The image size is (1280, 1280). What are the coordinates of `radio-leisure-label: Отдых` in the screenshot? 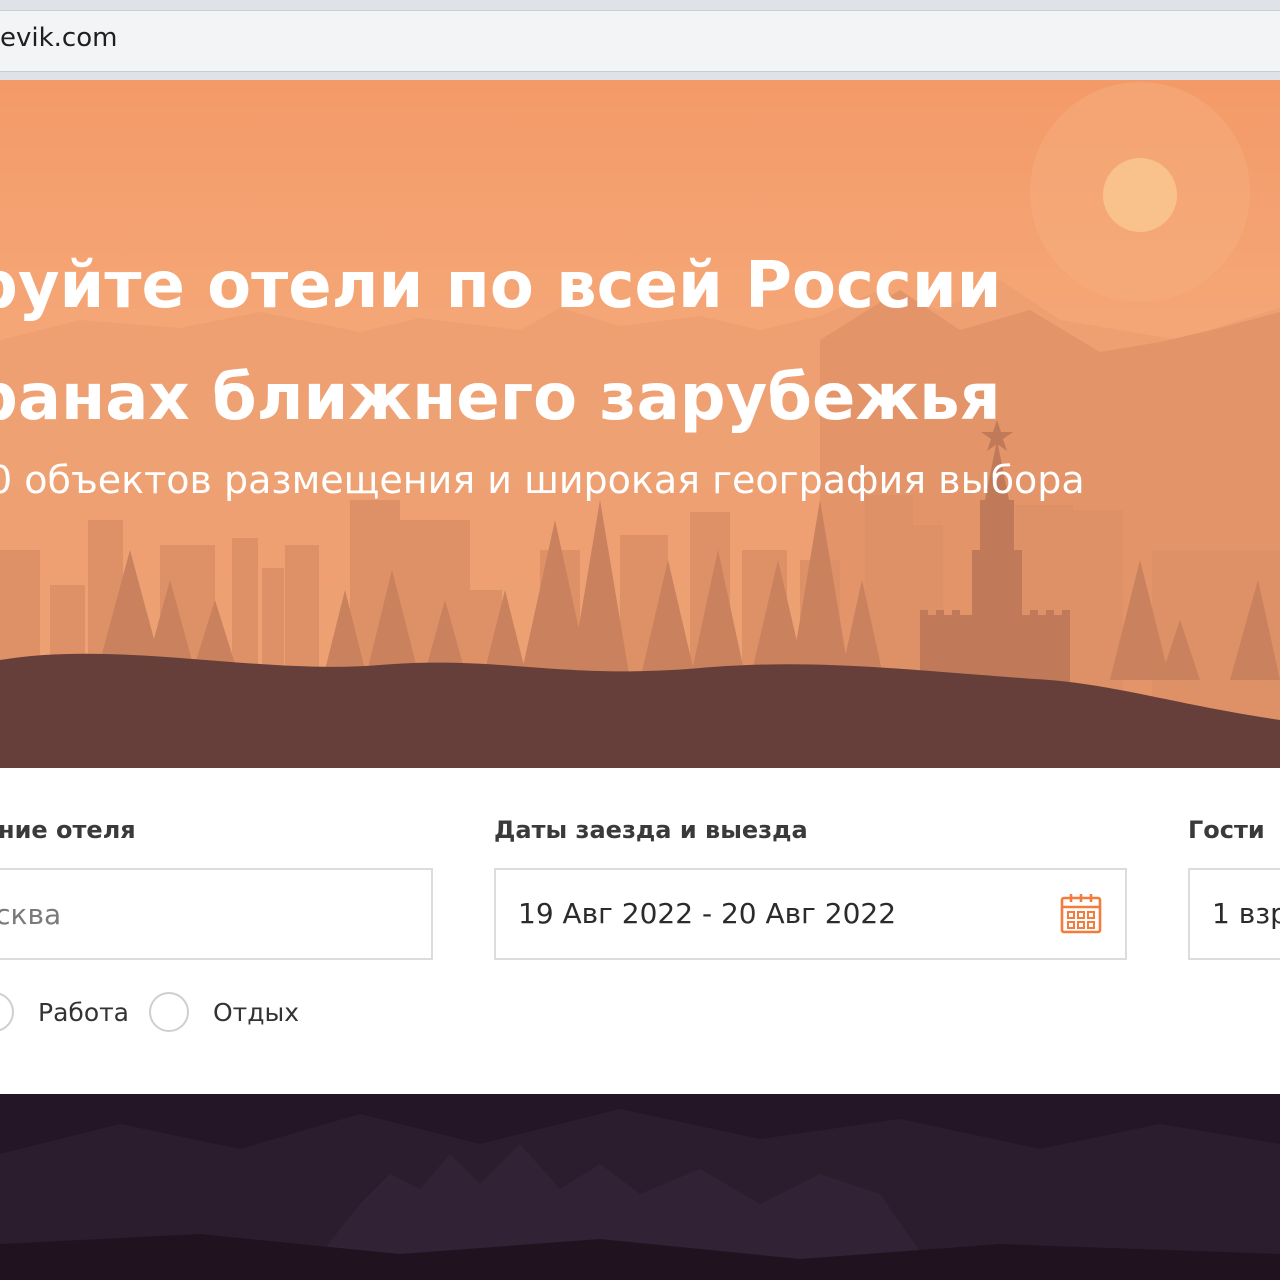 It's located at (256, 1012).